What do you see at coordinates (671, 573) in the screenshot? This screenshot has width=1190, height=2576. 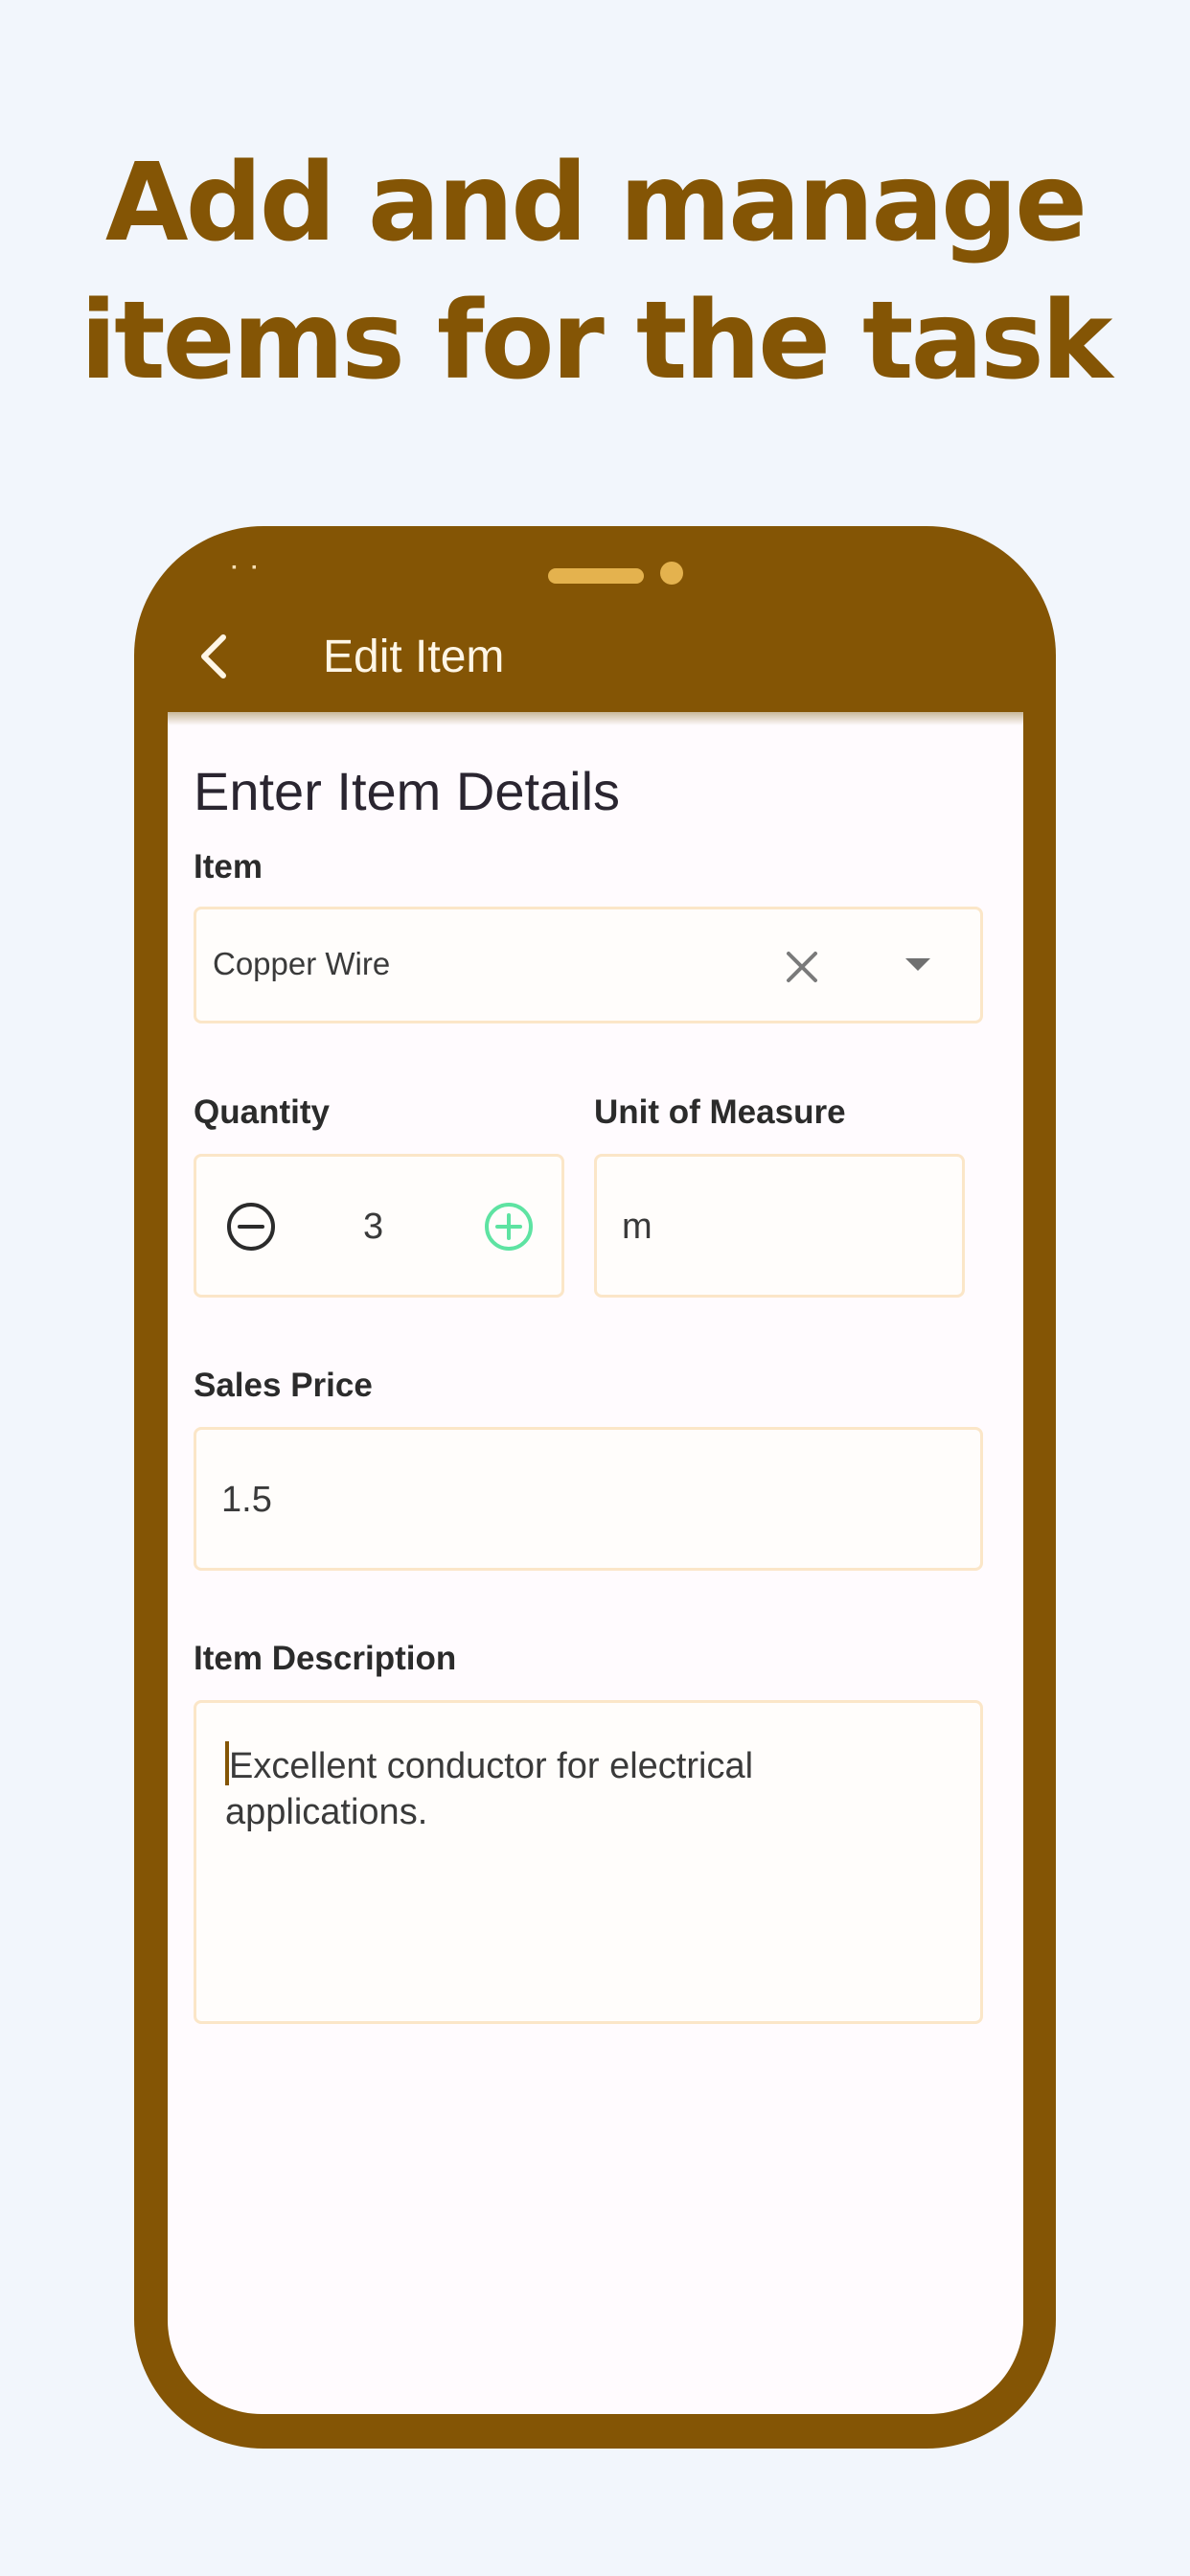 I see `phone-camera` at bounding box center [671, 573].